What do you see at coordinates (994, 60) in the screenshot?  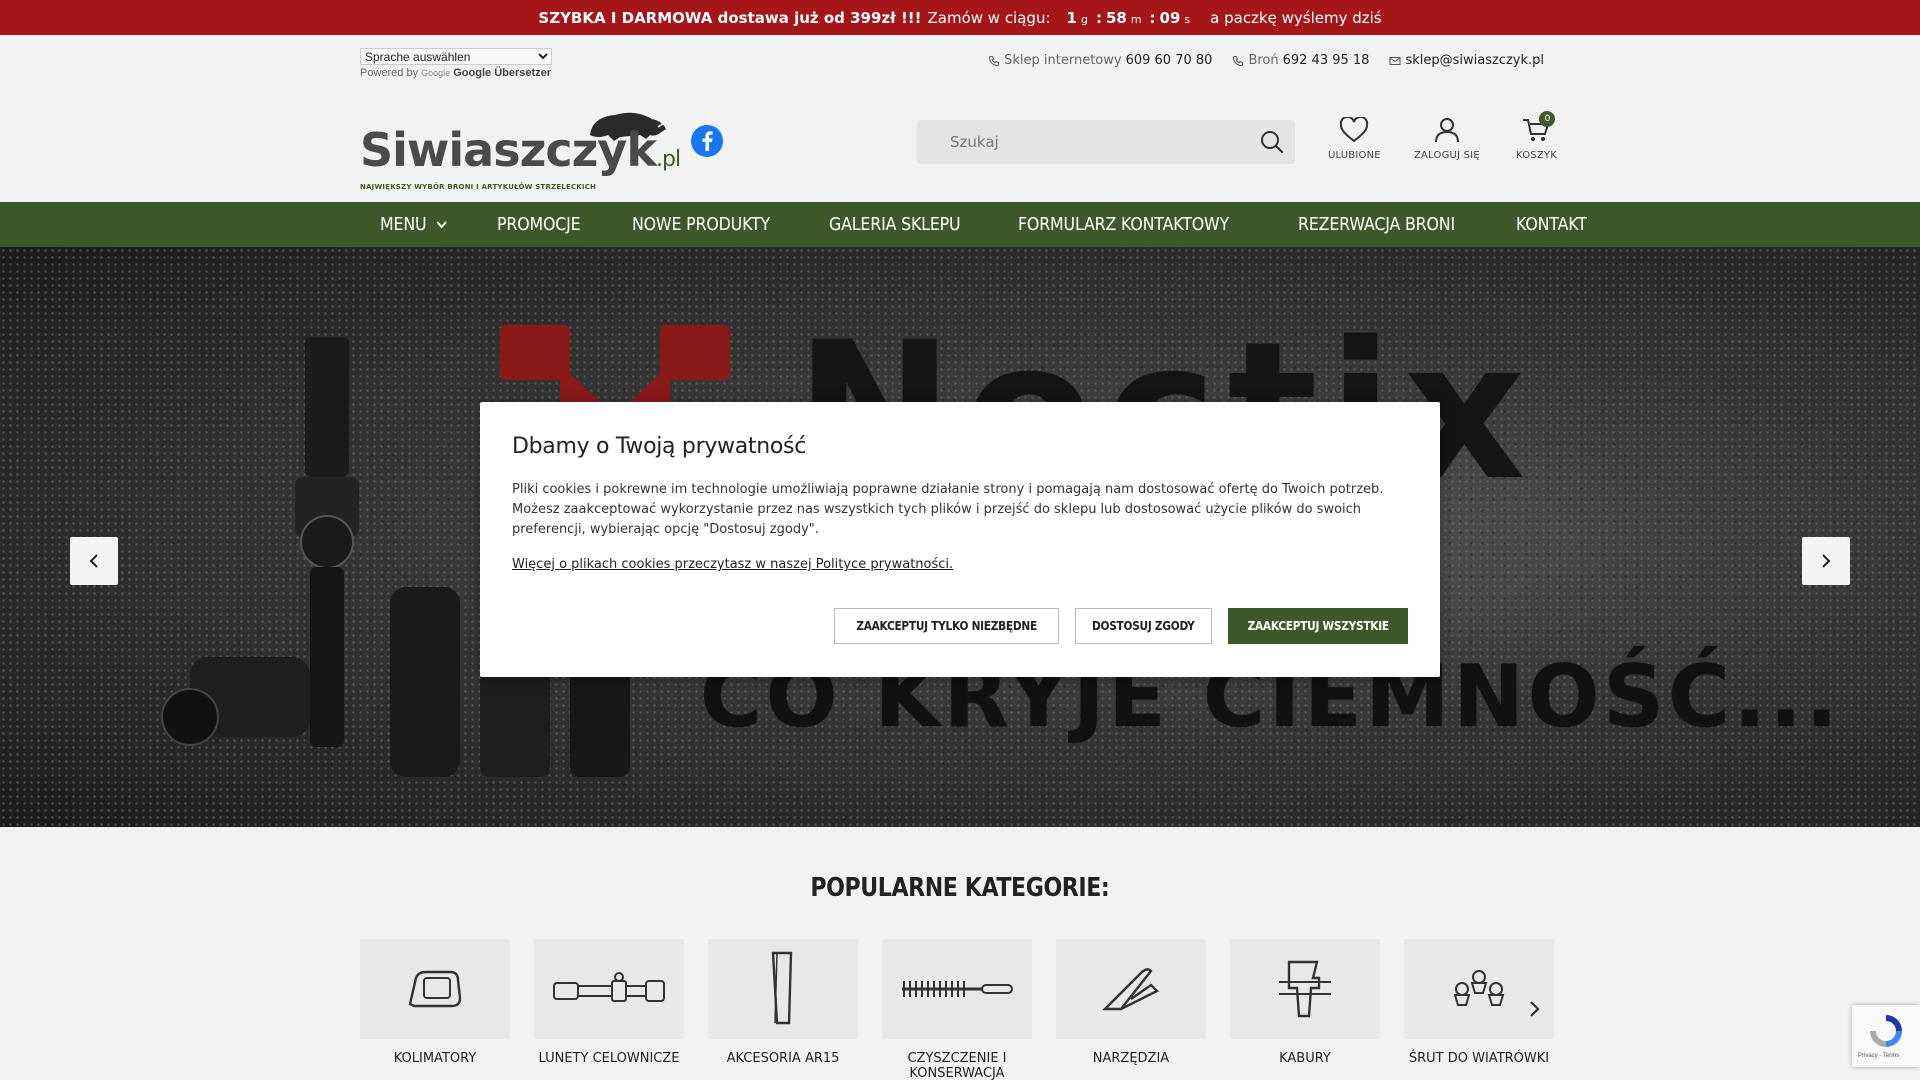 I see `phone-icon` at bounding box center [994, 60].